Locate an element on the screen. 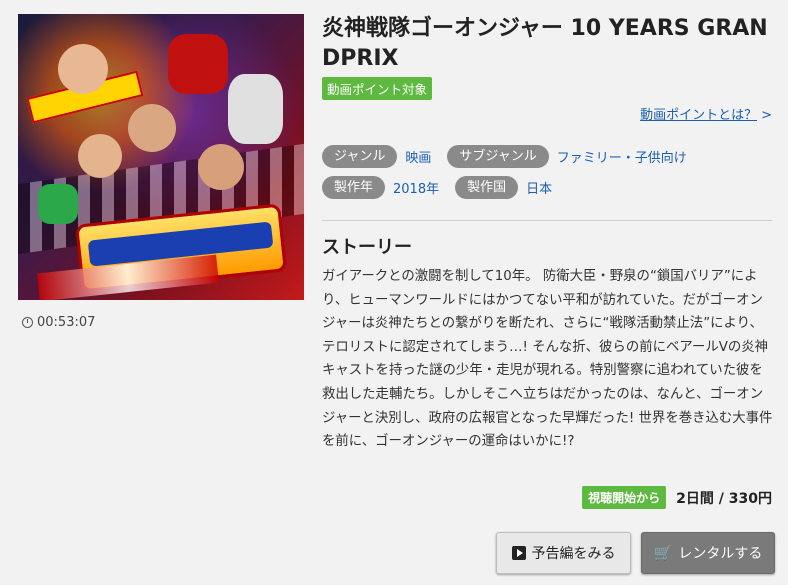  cart-icon: 🛒 is located at coordinates (663, 553).